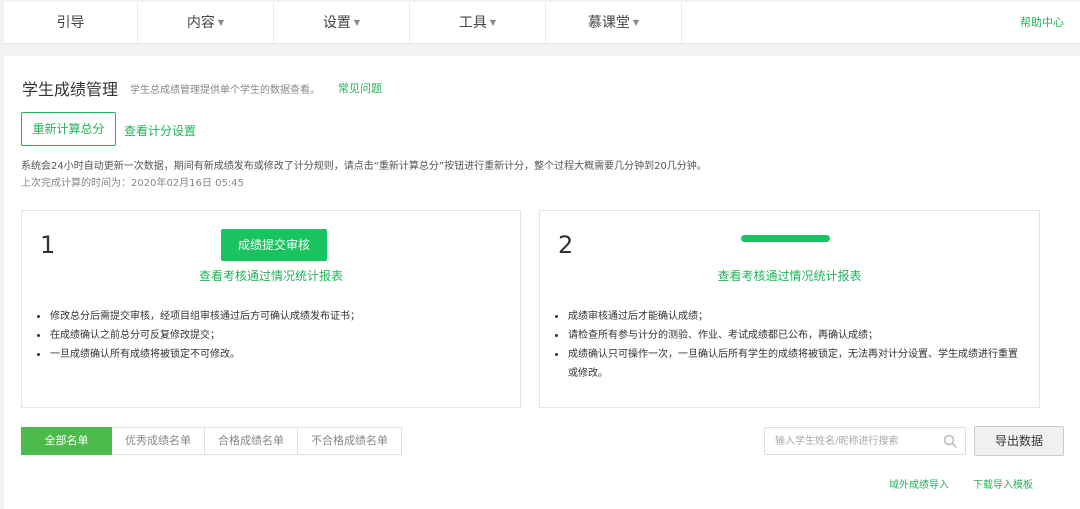 The image size is (1080, 509). What do you see at coordinates (785, 238) in the screenshot?
I see `confirm-progress-bar` at bounding box center [785, 238].